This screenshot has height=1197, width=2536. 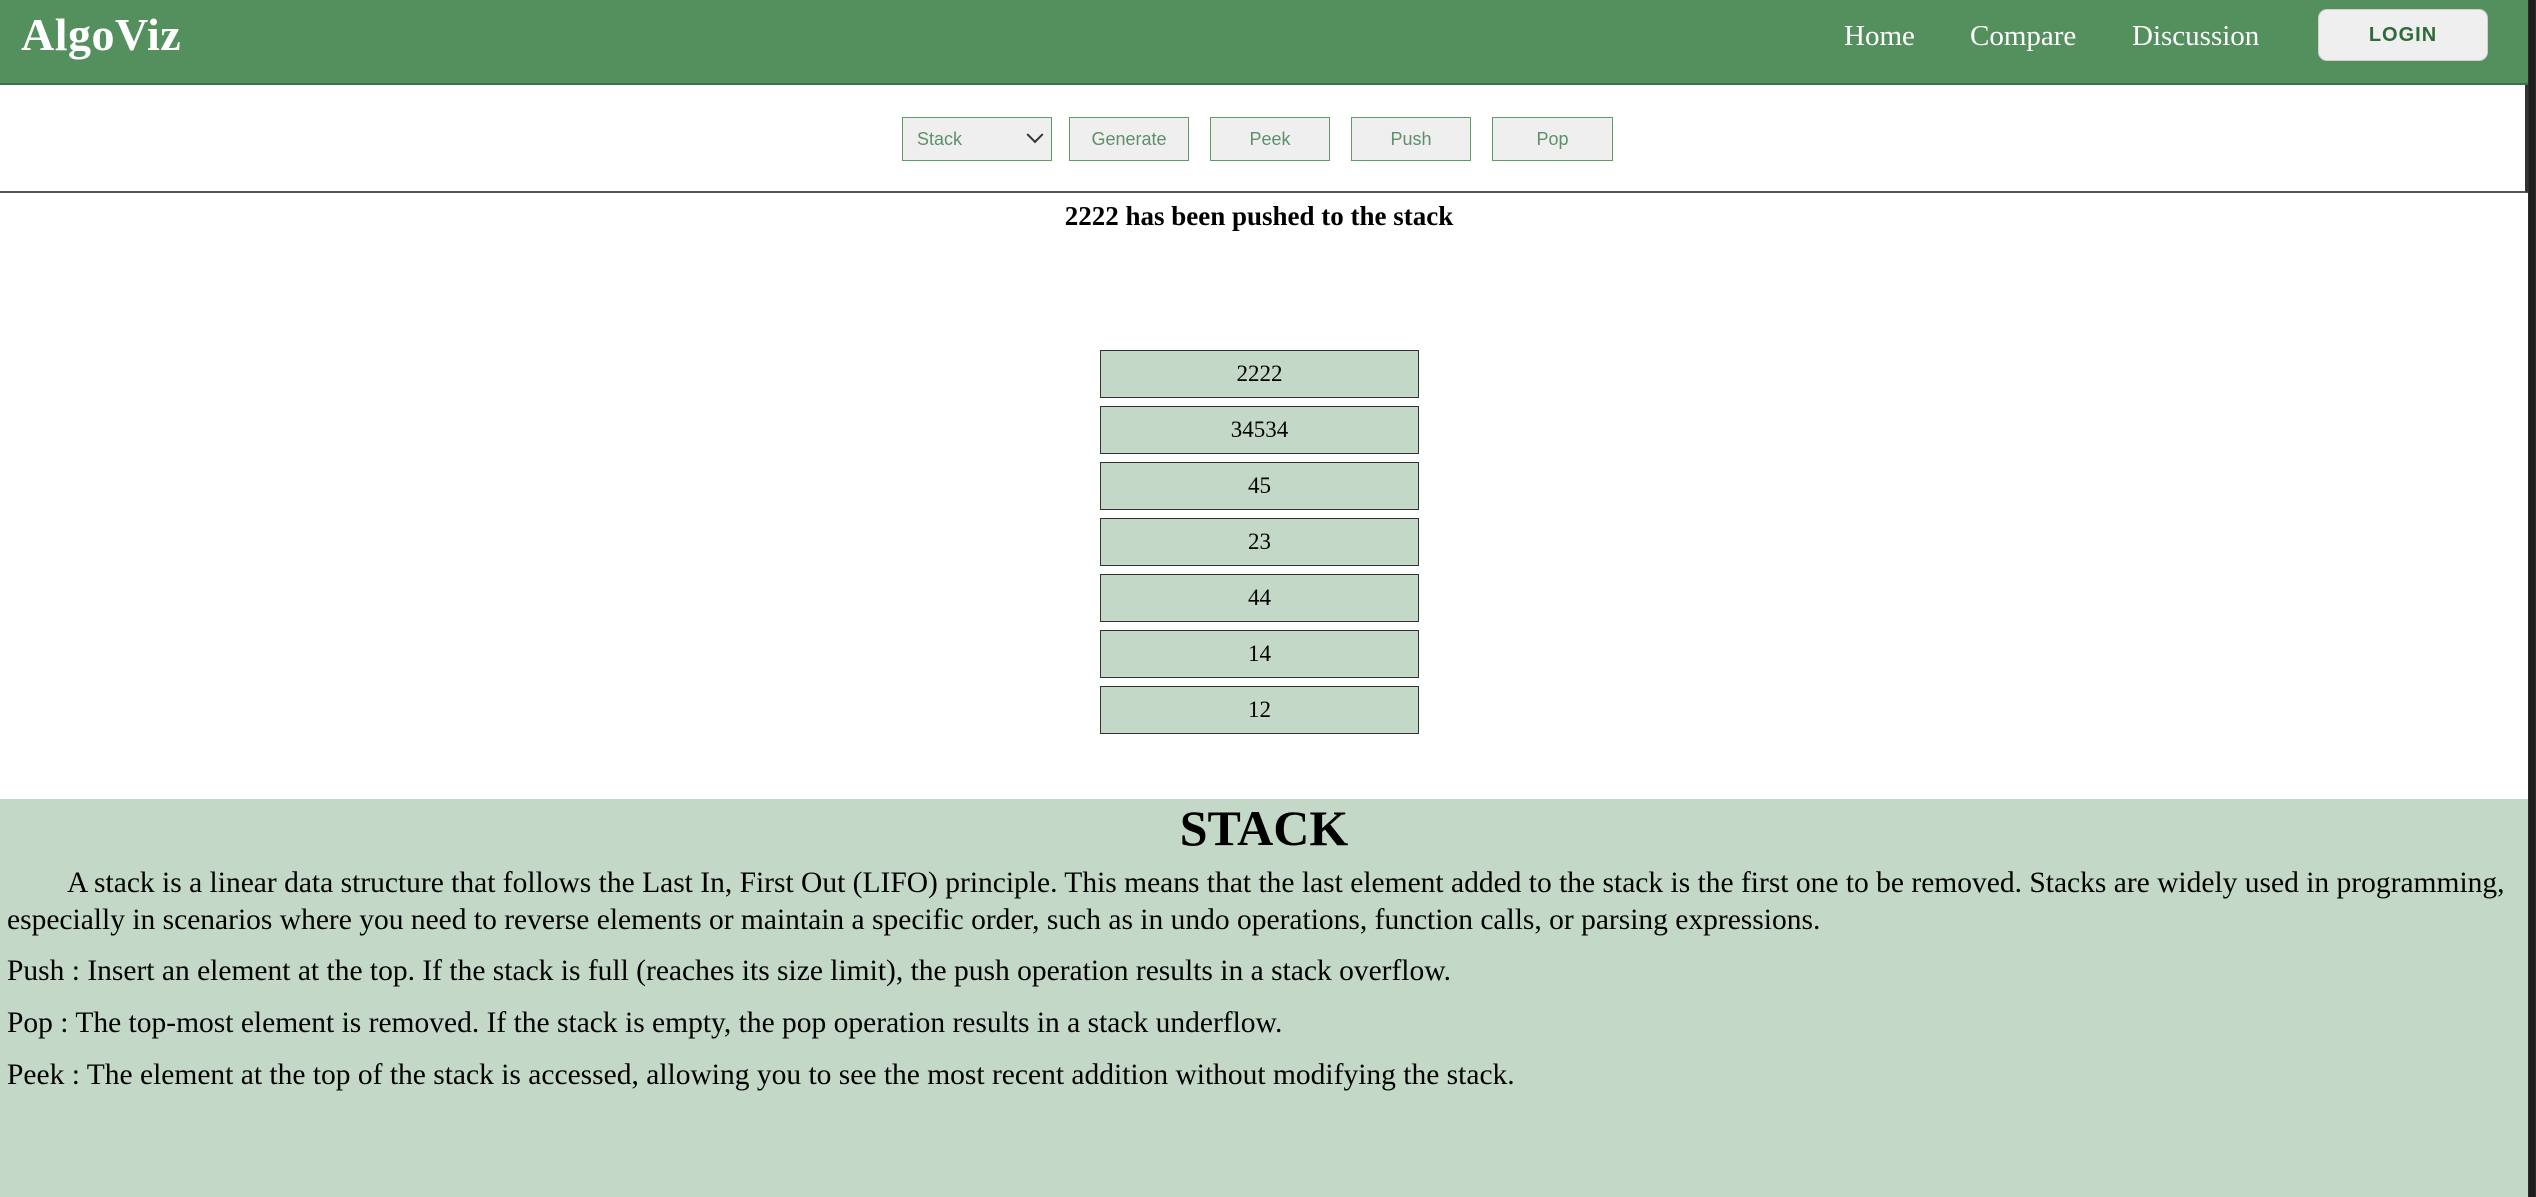 I want to click on status-message: 2222 has been pushed to the stack, so click(x=1259, y=216).